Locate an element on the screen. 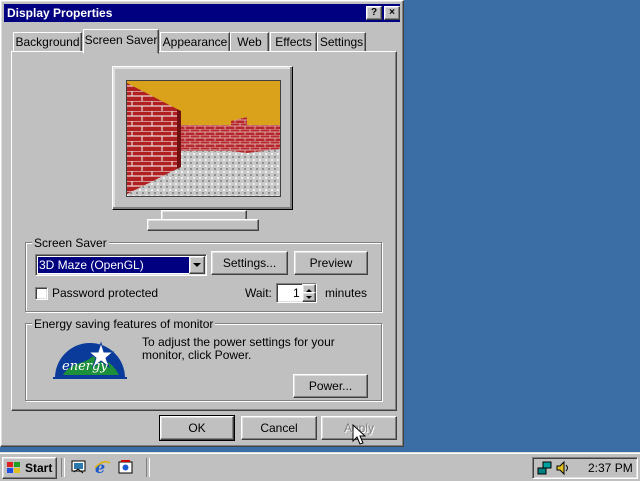  dropdown-button is located at coordinates (197, 265).